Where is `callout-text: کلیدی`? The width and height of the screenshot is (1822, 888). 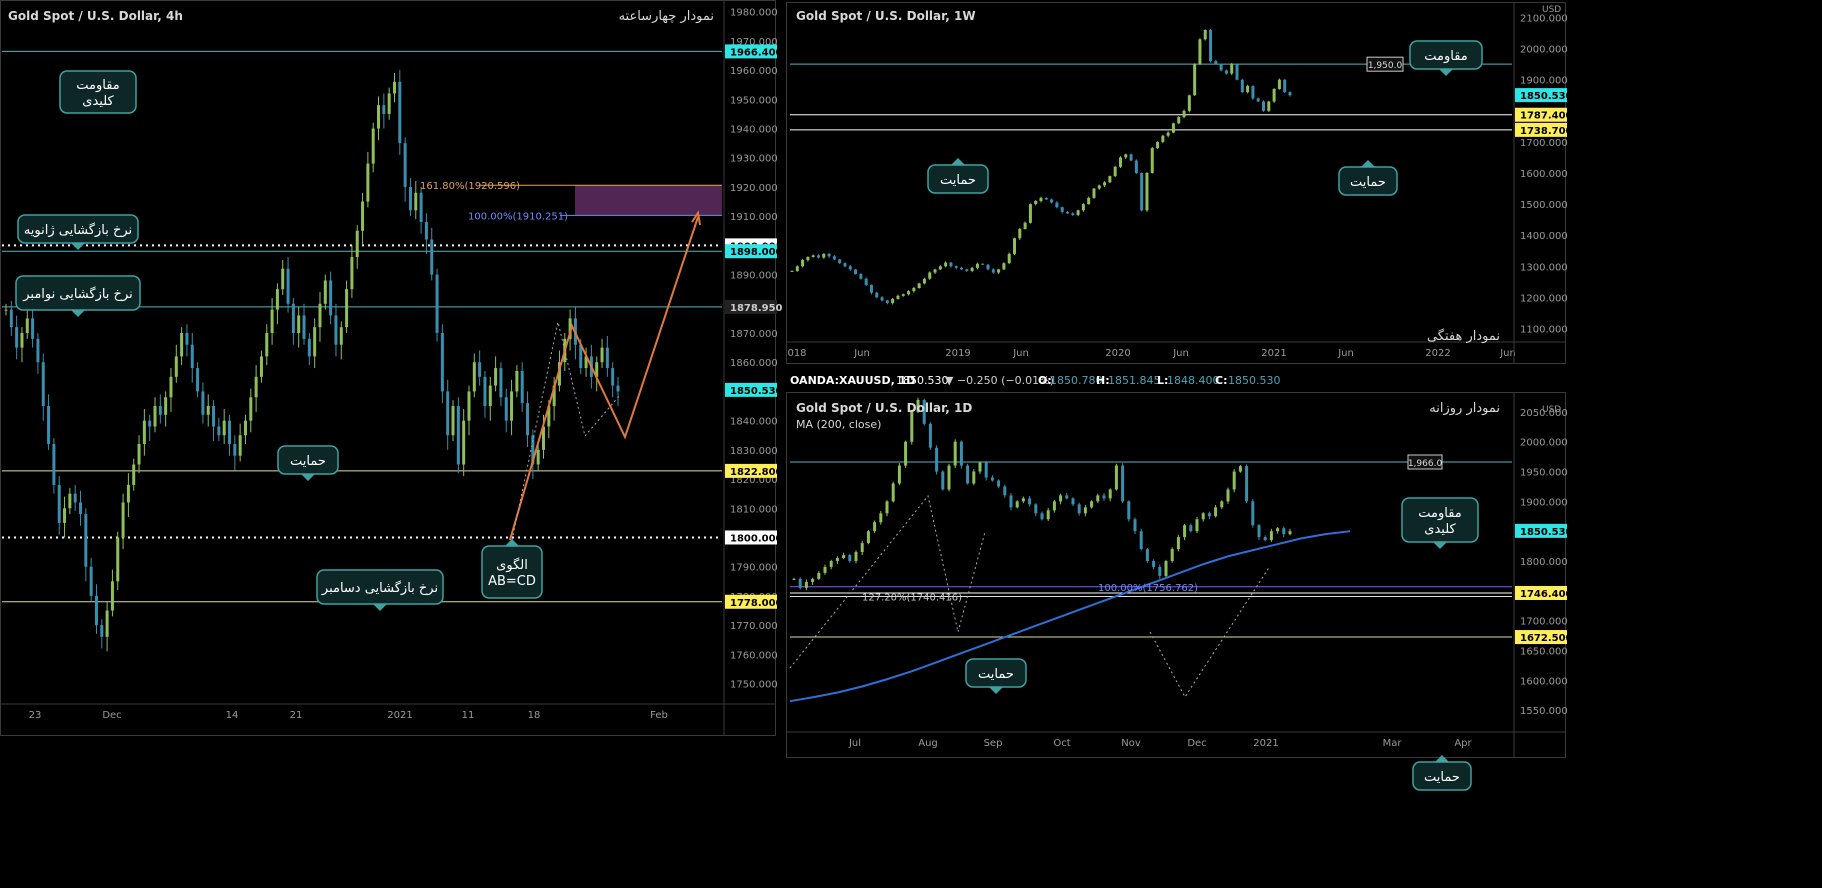 callout-text: کلیدی is located at coordinates (98, 101).